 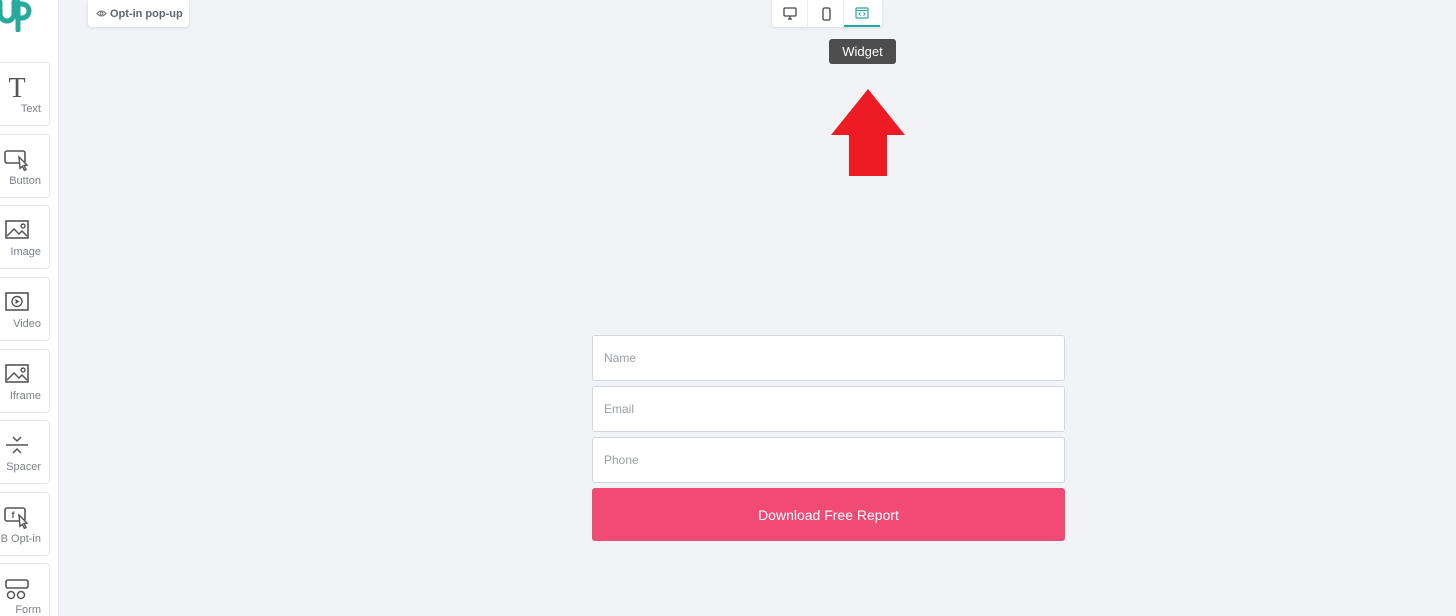 I want to click on tool-form: Form, so click(x=25, y=589).